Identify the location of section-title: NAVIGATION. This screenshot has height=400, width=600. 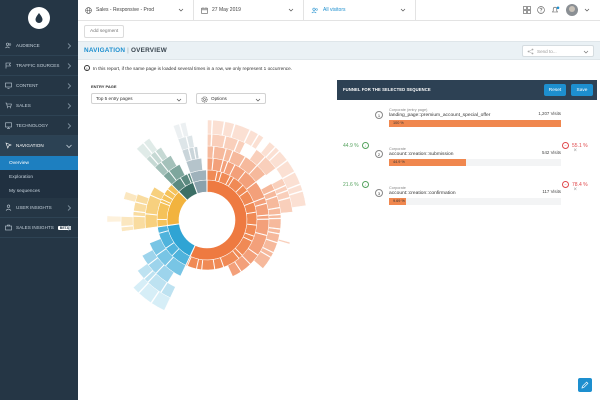
(105, 50).